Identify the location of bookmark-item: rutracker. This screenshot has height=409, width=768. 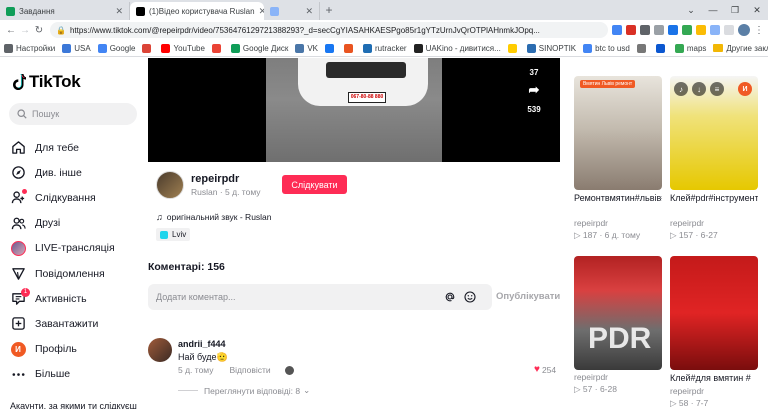
(385, 48).